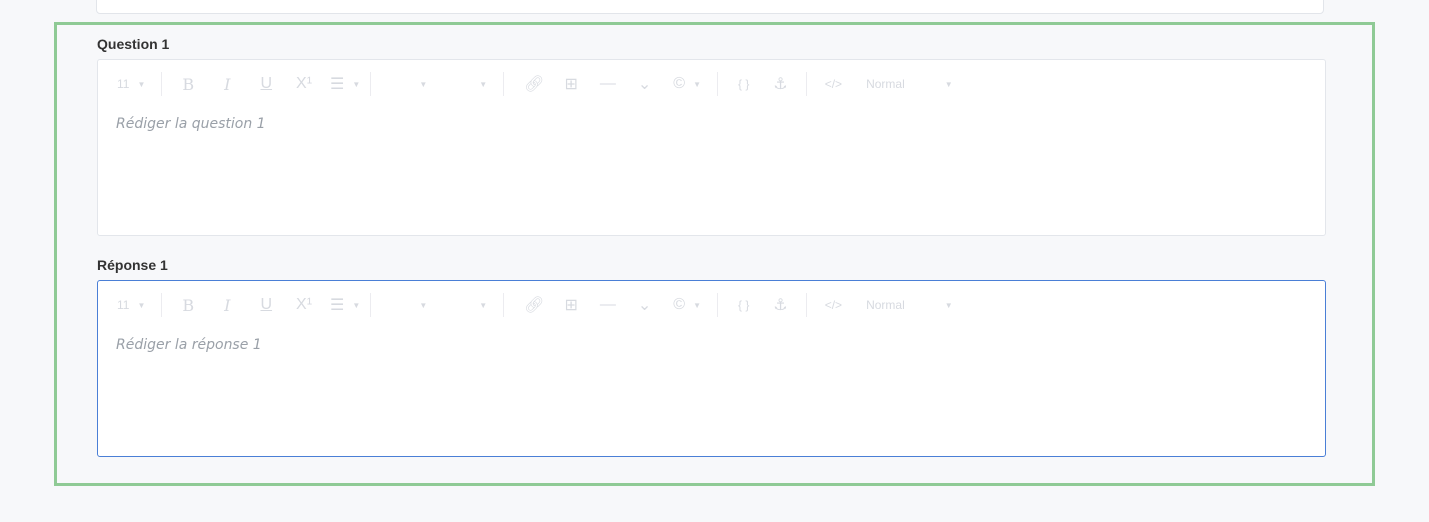 The height and width of the screenshot is (522, 1429). What do you see at coordinates (189, 345) in the screenshot?
I see `answer-placeholder: Rédiger la réponse 1` at bounding box center [189, 345].